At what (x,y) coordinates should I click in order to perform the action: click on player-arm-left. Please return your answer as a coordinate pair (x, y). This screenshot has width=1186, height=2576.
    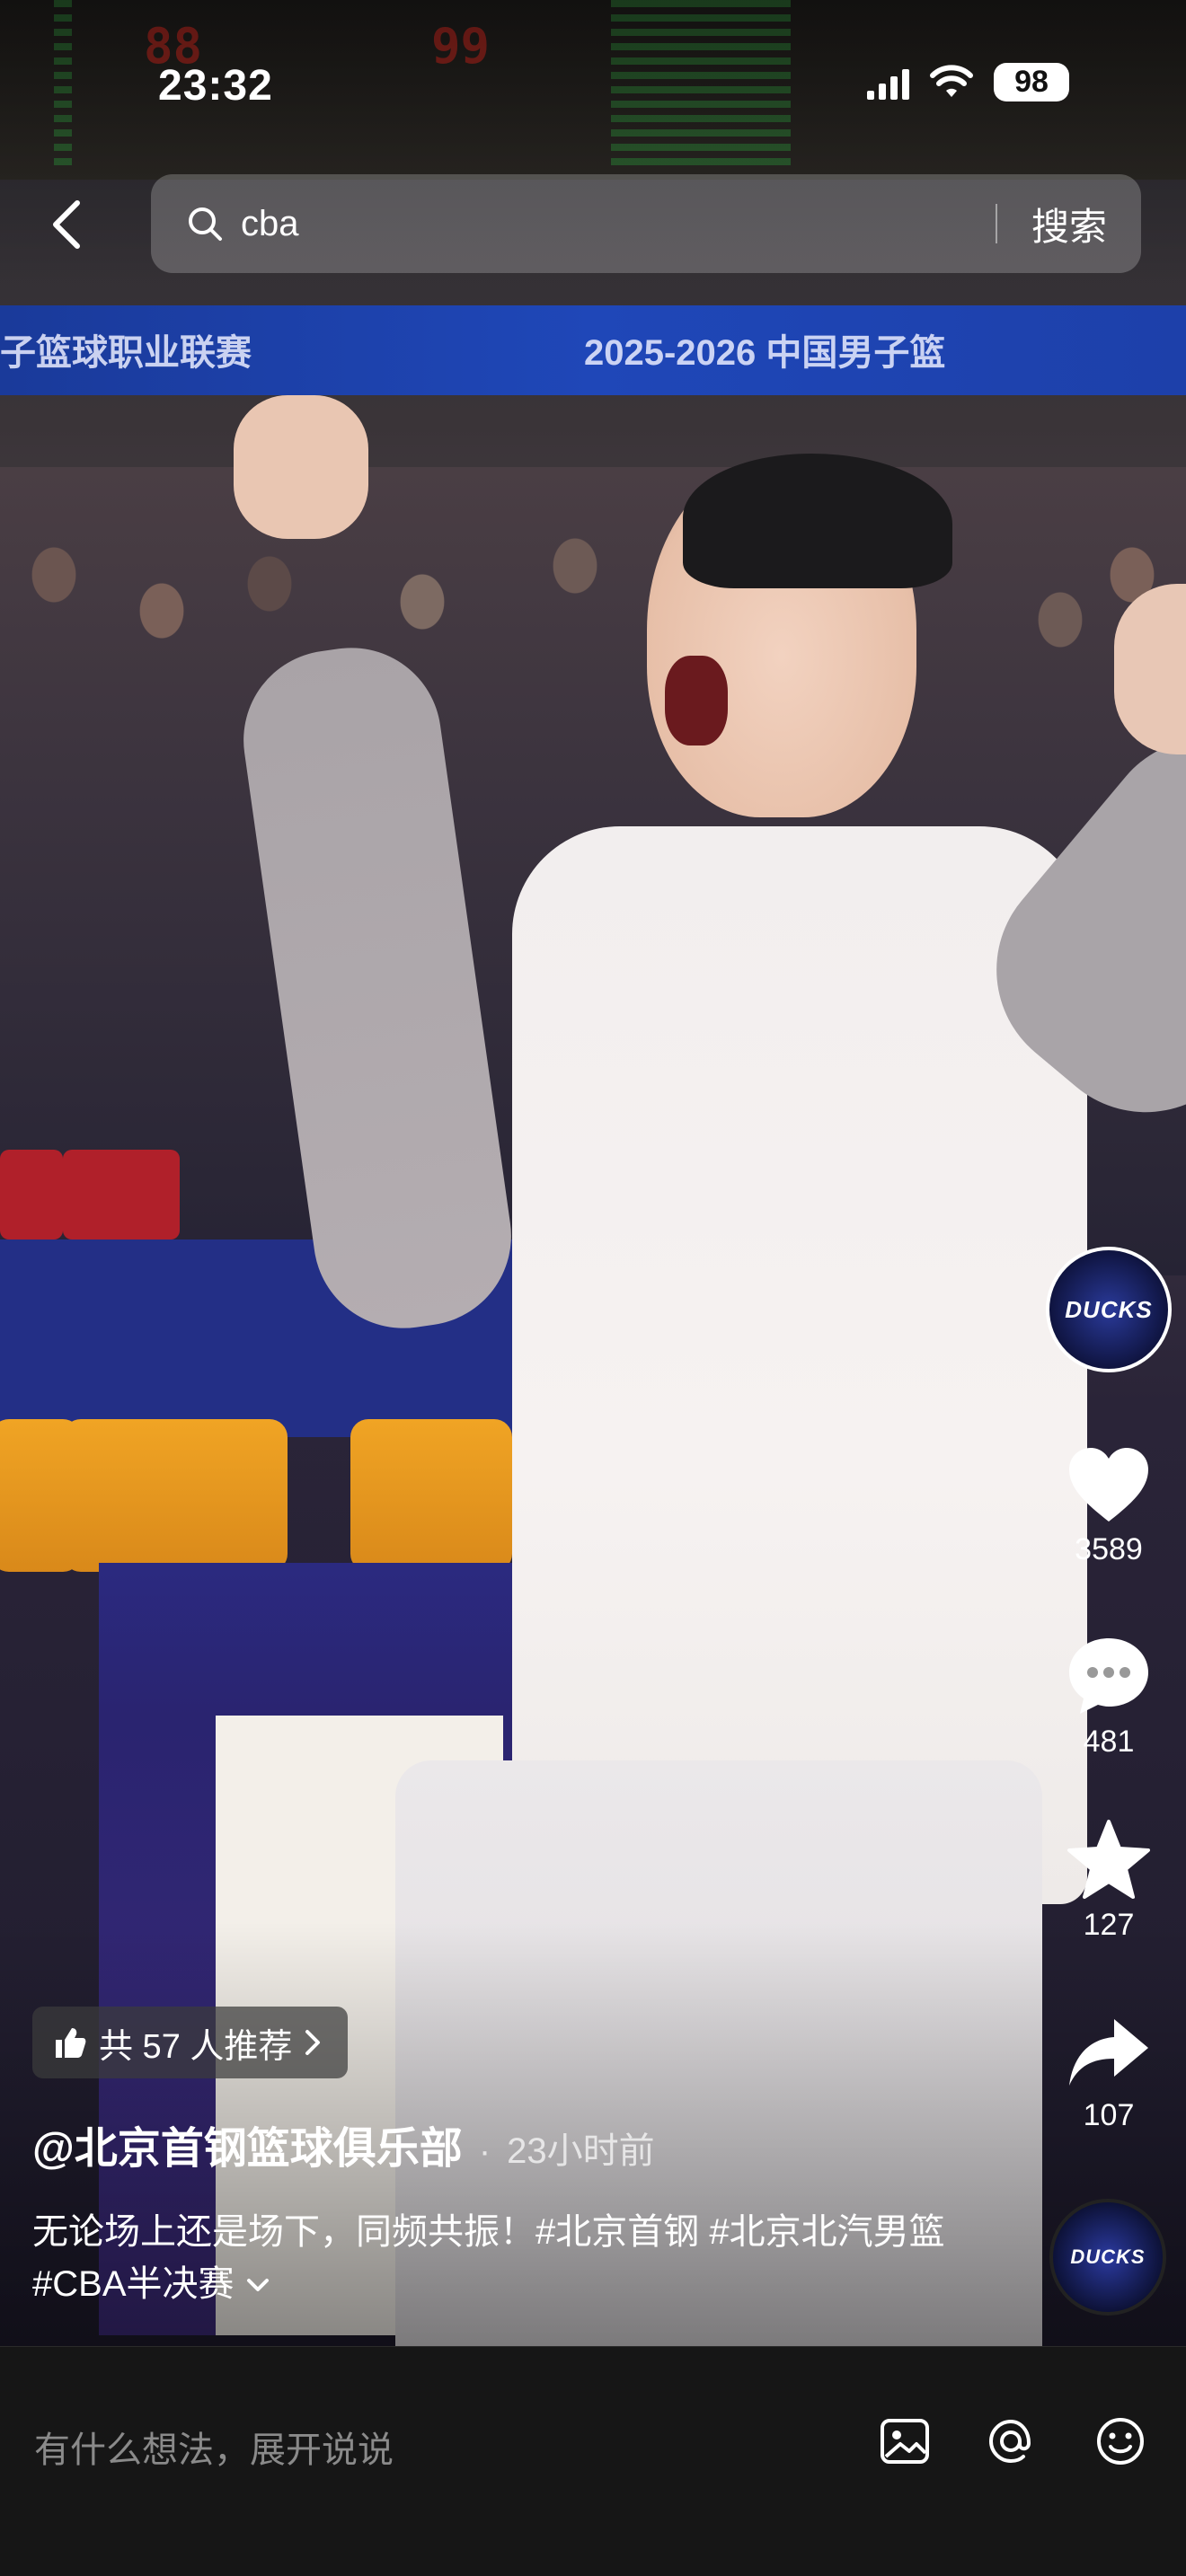
    Looking at the image, I should click on (377, 988).